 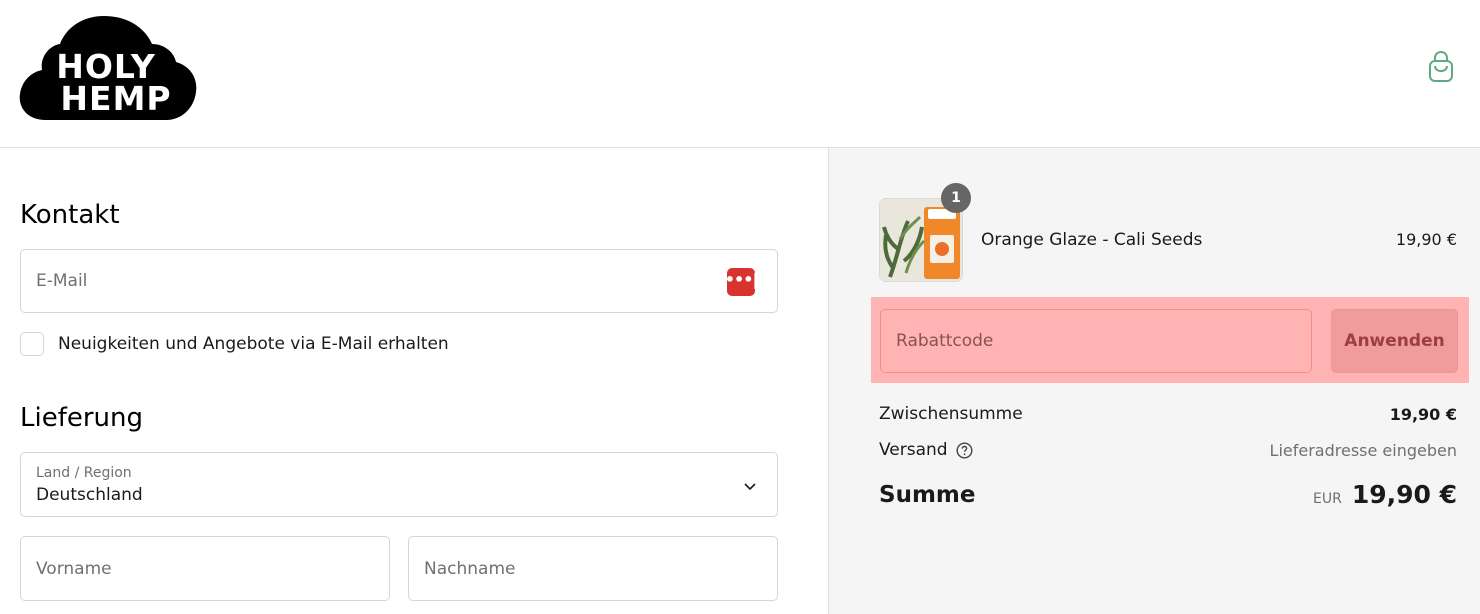 I want to click on discount-section: Anwenden, so click(x=1170, y=340).